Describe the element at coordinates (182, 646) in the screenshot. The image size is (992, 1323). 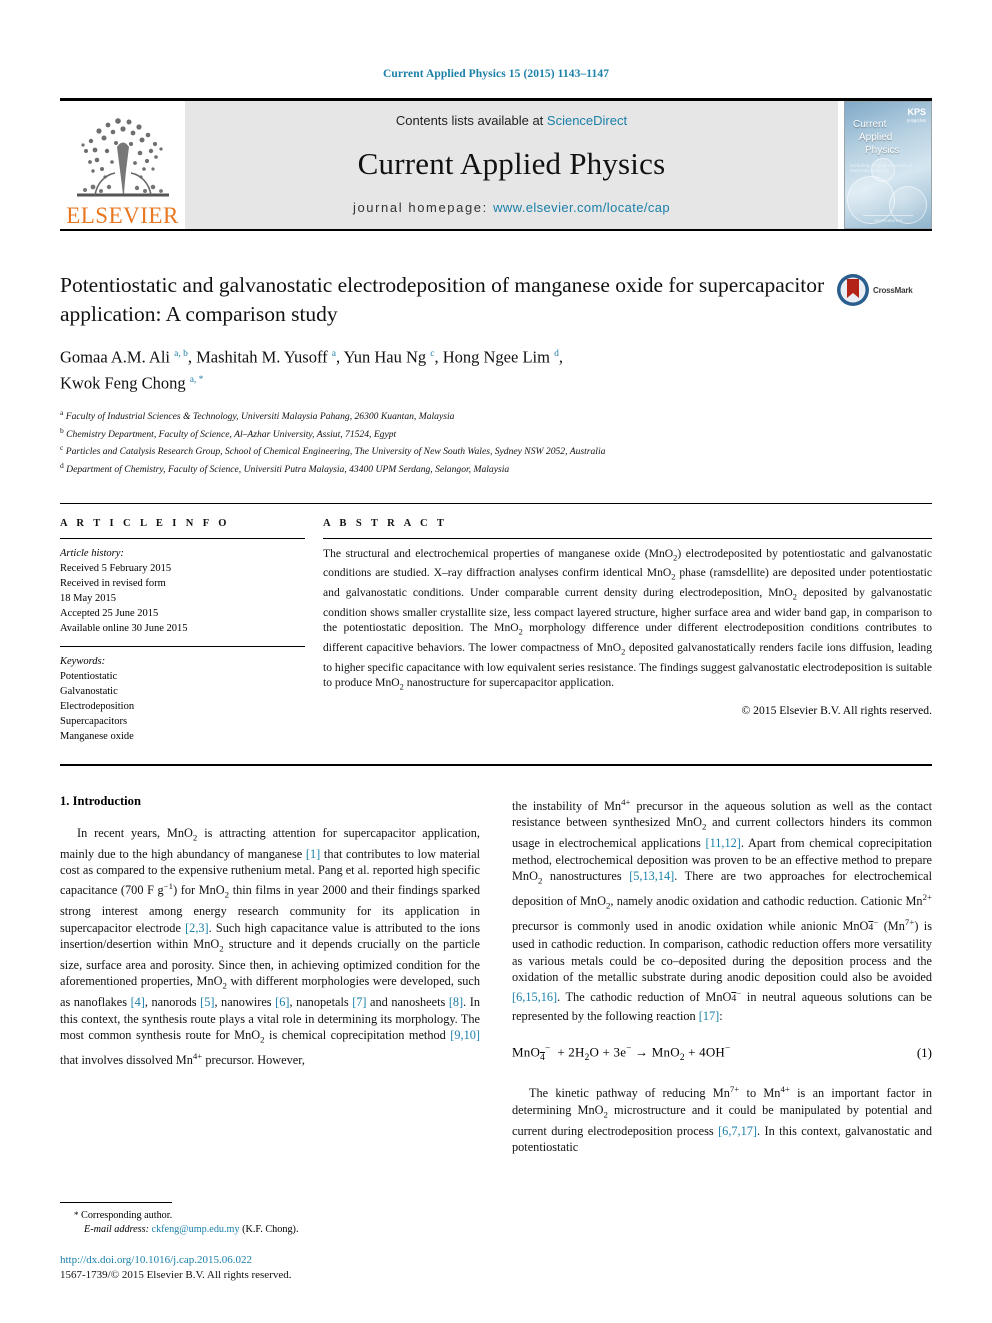
I see `keywords-top-rule` at that location.